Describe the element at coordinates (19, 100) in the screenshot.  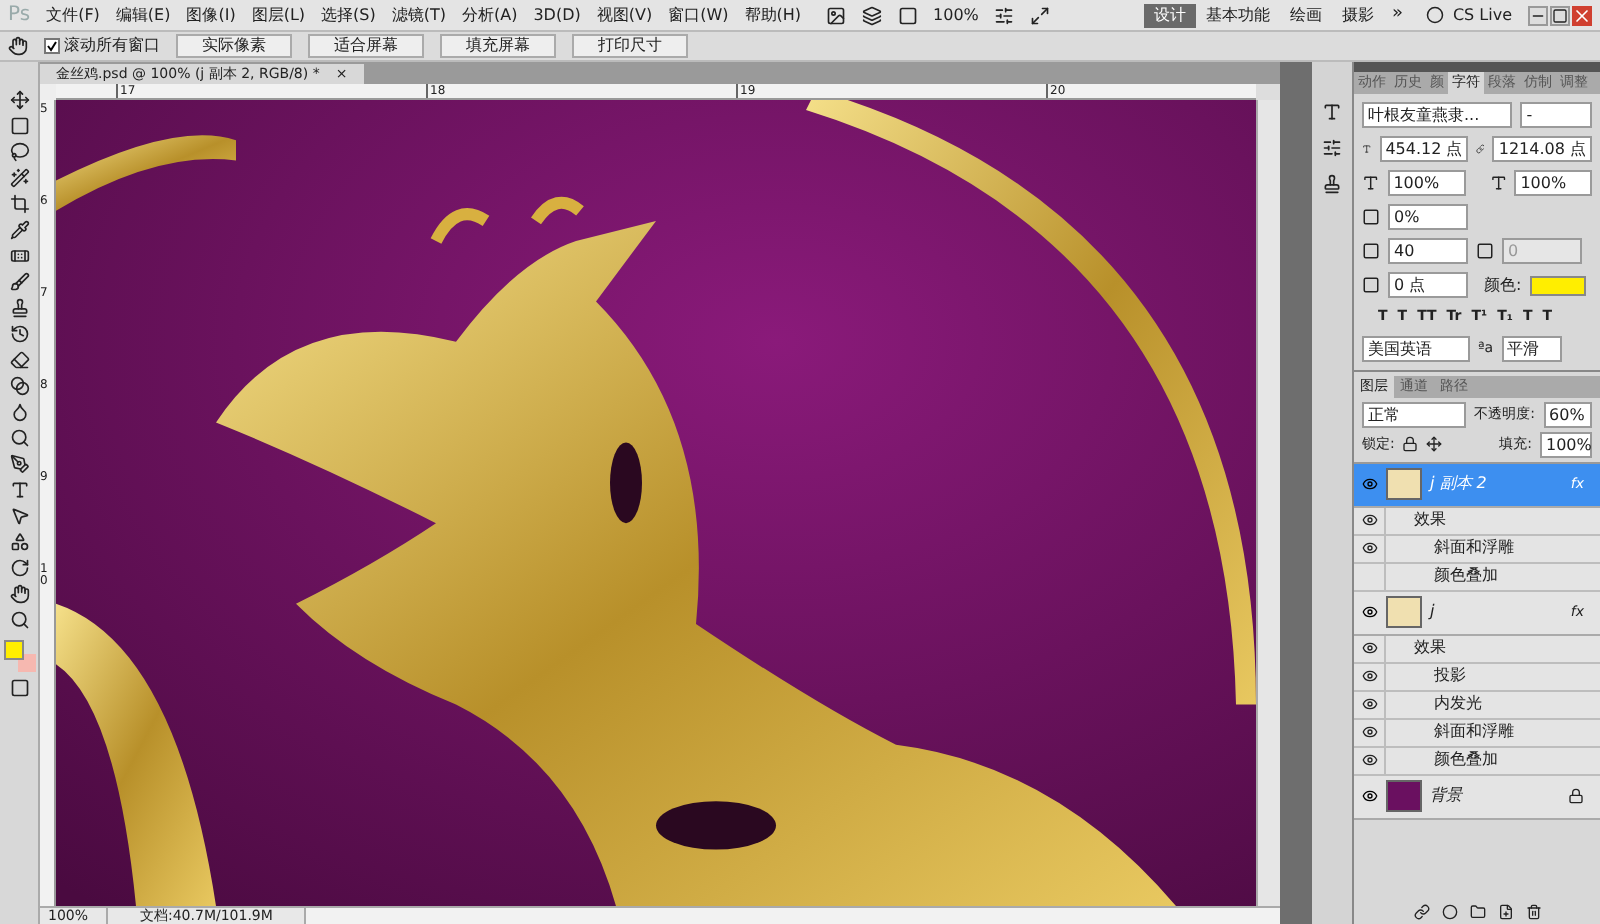
I see `move-tool-icon` at that location.